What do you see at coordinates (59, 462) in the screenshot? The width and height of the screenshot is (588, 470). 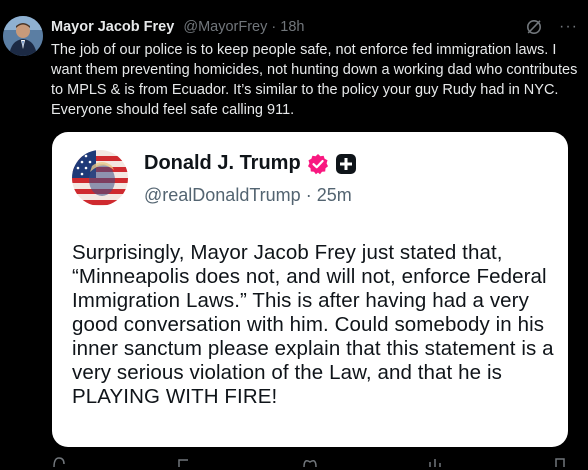 I see `reply-icon` at bounding box center [59, 462].